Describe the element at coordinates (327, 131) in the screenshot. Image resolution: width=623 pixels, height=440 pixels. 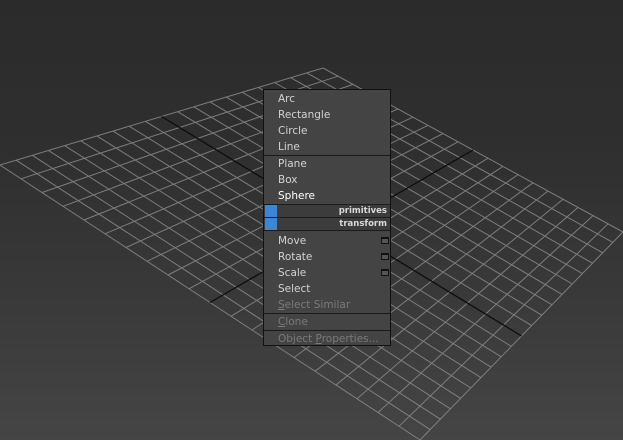
I see `menu-item-circle: Circle` at that location.